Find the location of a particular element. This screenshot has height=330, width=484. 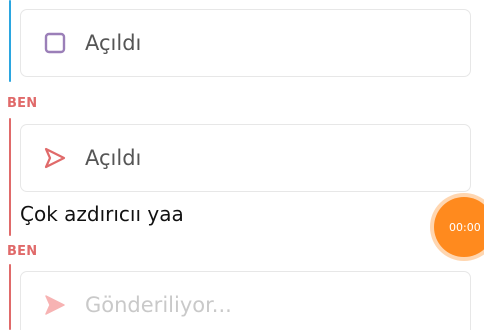

recording-timer-button: 00:00 is located at coordinates (459, 227).